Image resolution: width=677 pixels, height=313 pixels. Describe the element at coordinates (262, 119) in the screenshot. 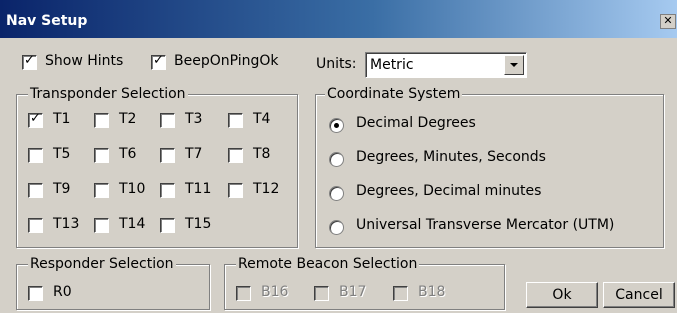

I see `transponder-t4-label: T4` at that location.